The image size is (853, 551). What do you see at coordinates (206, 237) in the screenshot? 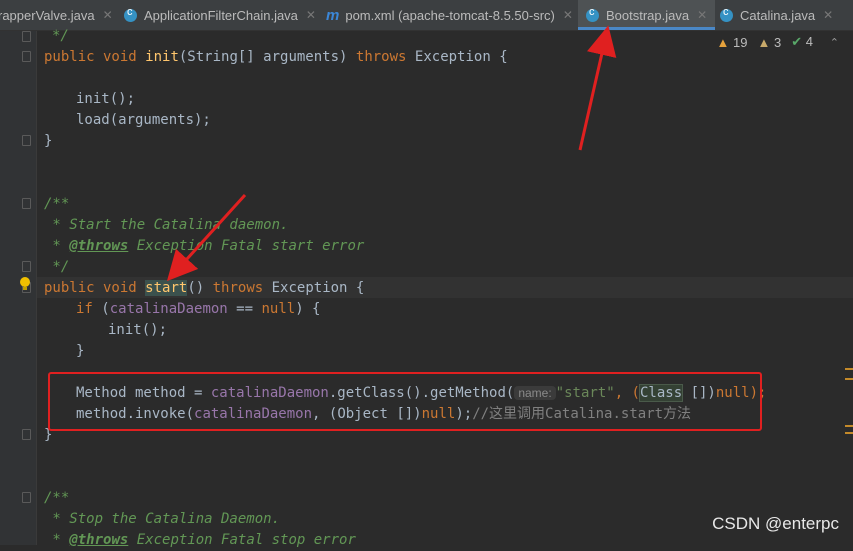
I see `arrow-to-start-method` at bounding box center [206, 237].